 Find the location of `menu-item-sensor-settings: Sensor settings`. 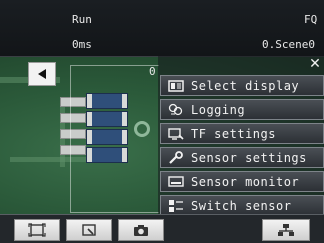

menu-item-sensor-settings: Sensor settings is located at coordinates (242, 157).